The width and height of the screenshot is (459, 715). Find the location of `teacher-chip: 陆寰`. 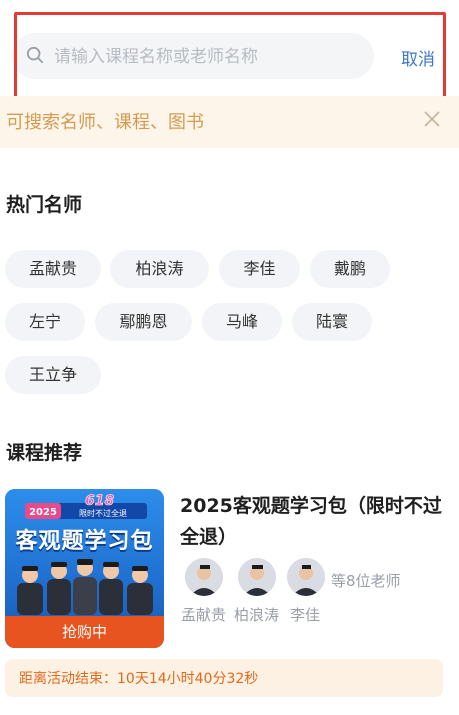

teacher-chip: 陆寰 is located at coordinates (332, 322).